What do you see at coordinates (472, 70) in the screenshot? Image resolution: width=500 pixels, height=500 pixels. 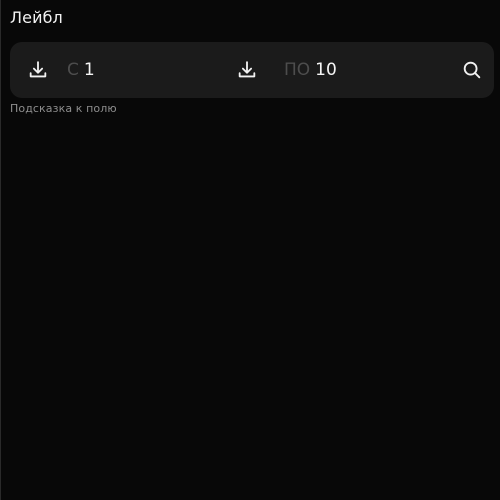 I see `search-icon` at bounding box center [472, 70].